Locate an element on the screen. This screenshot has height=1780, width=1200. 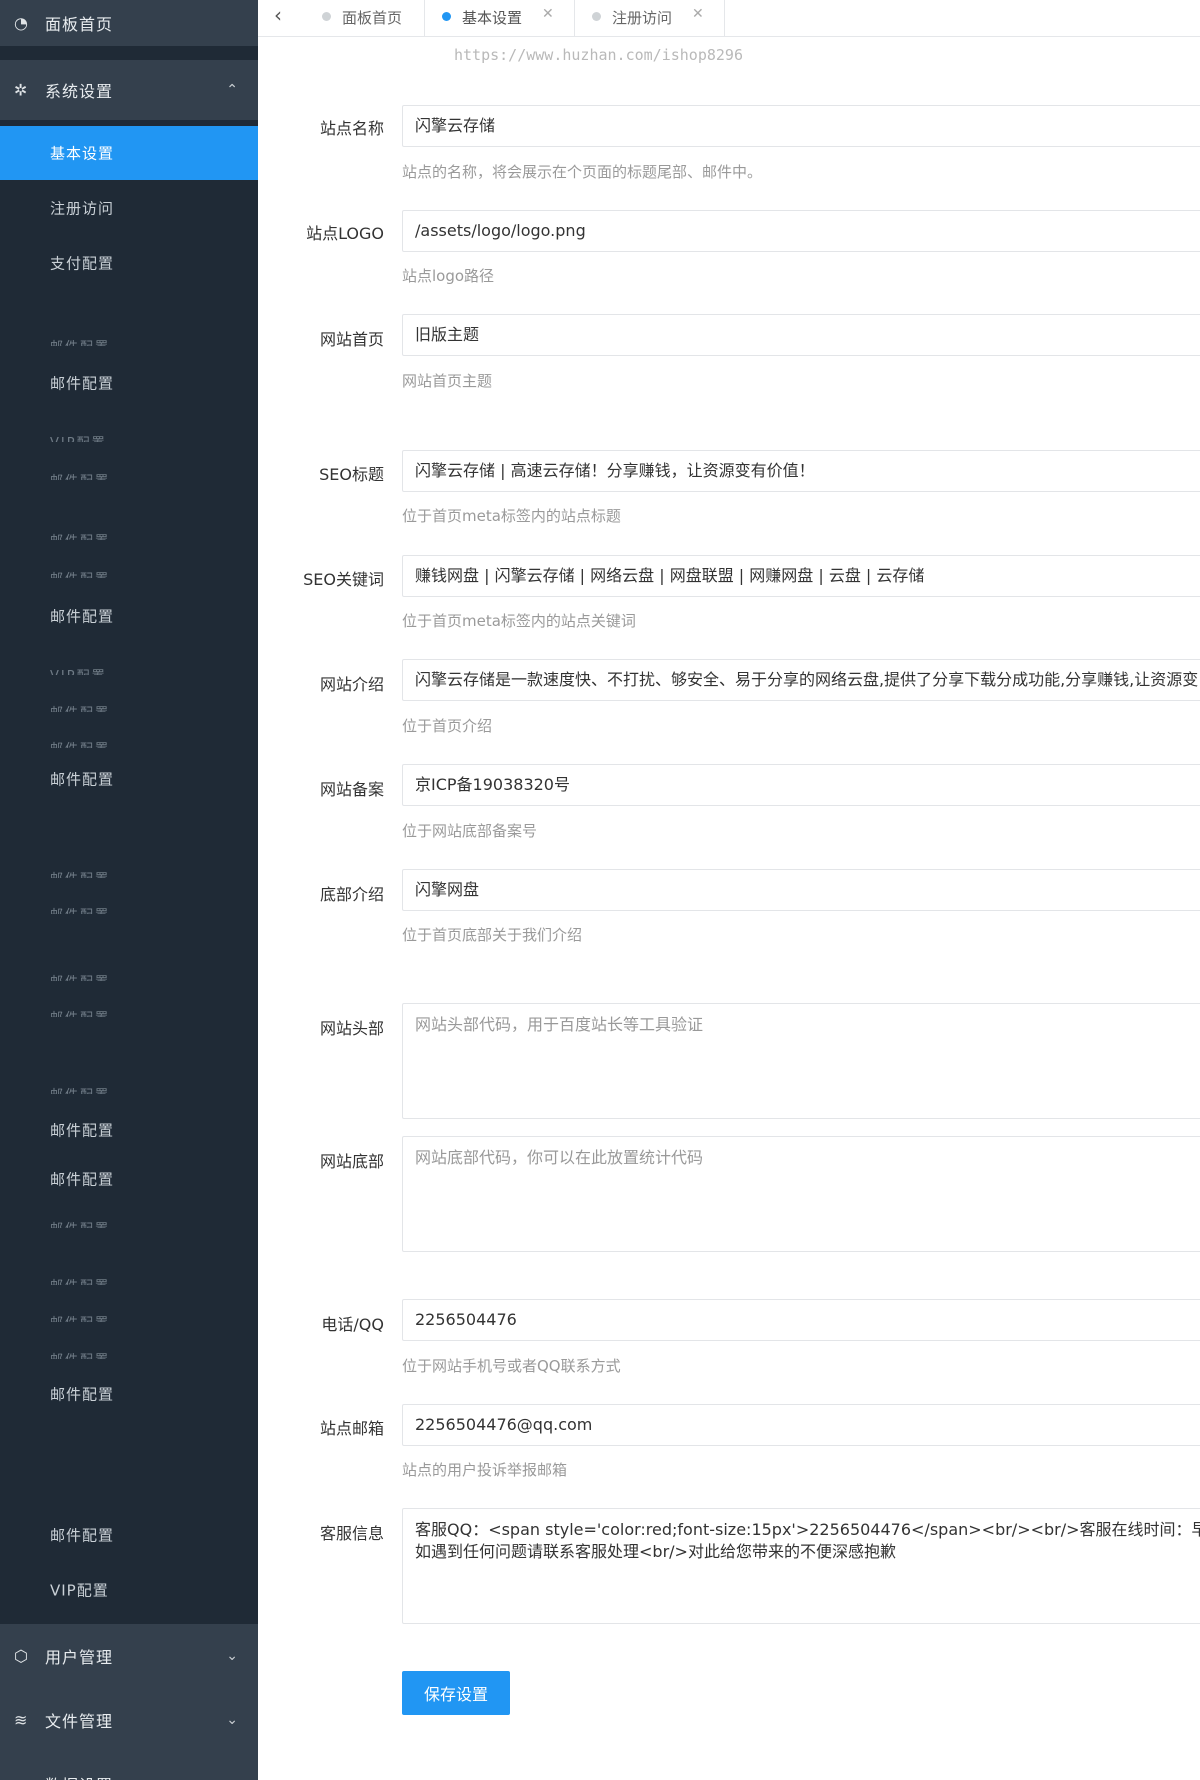
icp-input: 京ICP备19038320号 is located at coordinates (801, 785).